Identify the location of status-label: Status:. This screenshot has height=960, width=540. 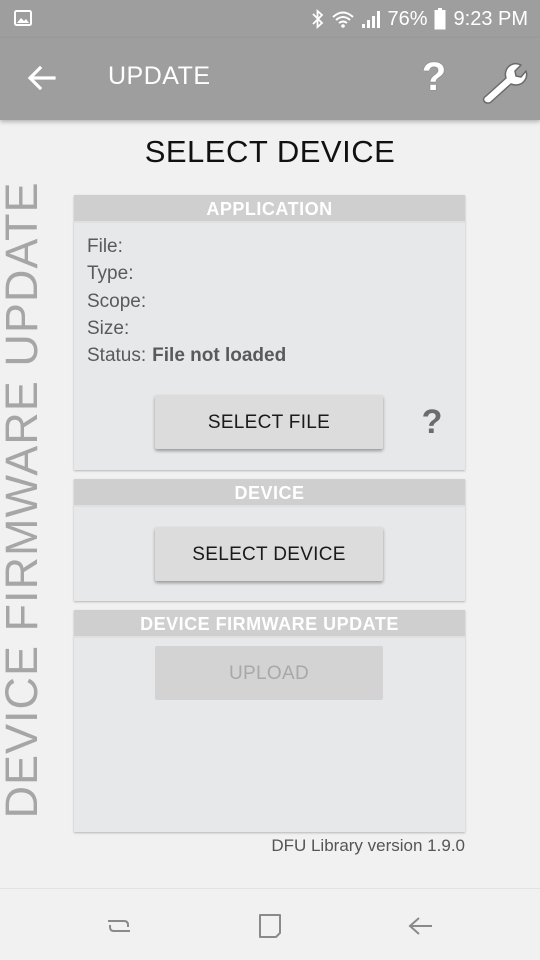
(117, 356).